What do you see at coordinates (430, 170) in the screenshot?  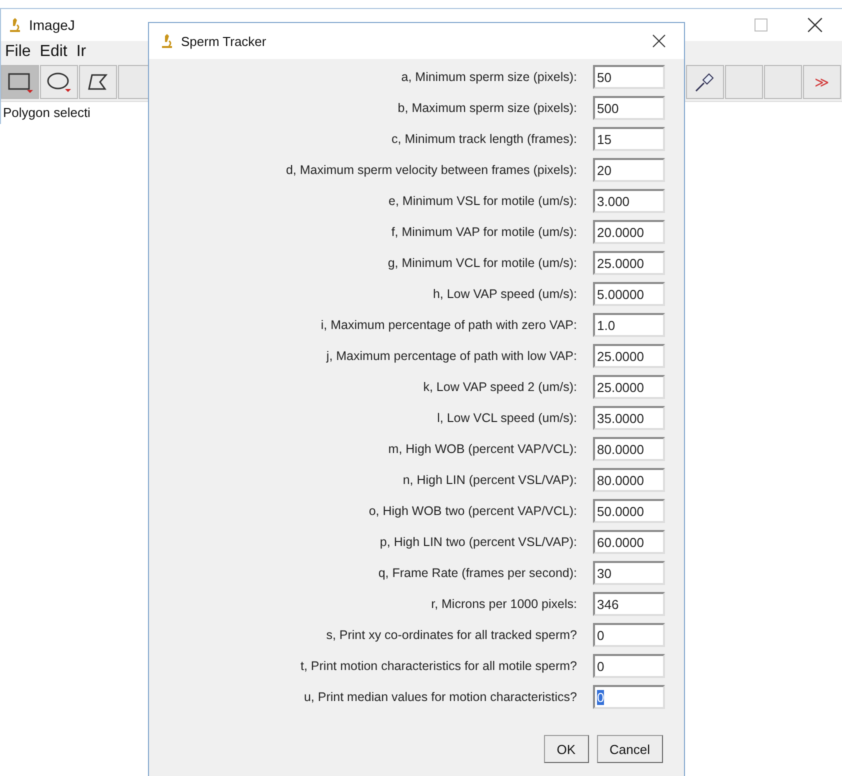 I see `field-label: d, Maximum sperm velocity between frames (pixels):` at bounding box center [430, 170].